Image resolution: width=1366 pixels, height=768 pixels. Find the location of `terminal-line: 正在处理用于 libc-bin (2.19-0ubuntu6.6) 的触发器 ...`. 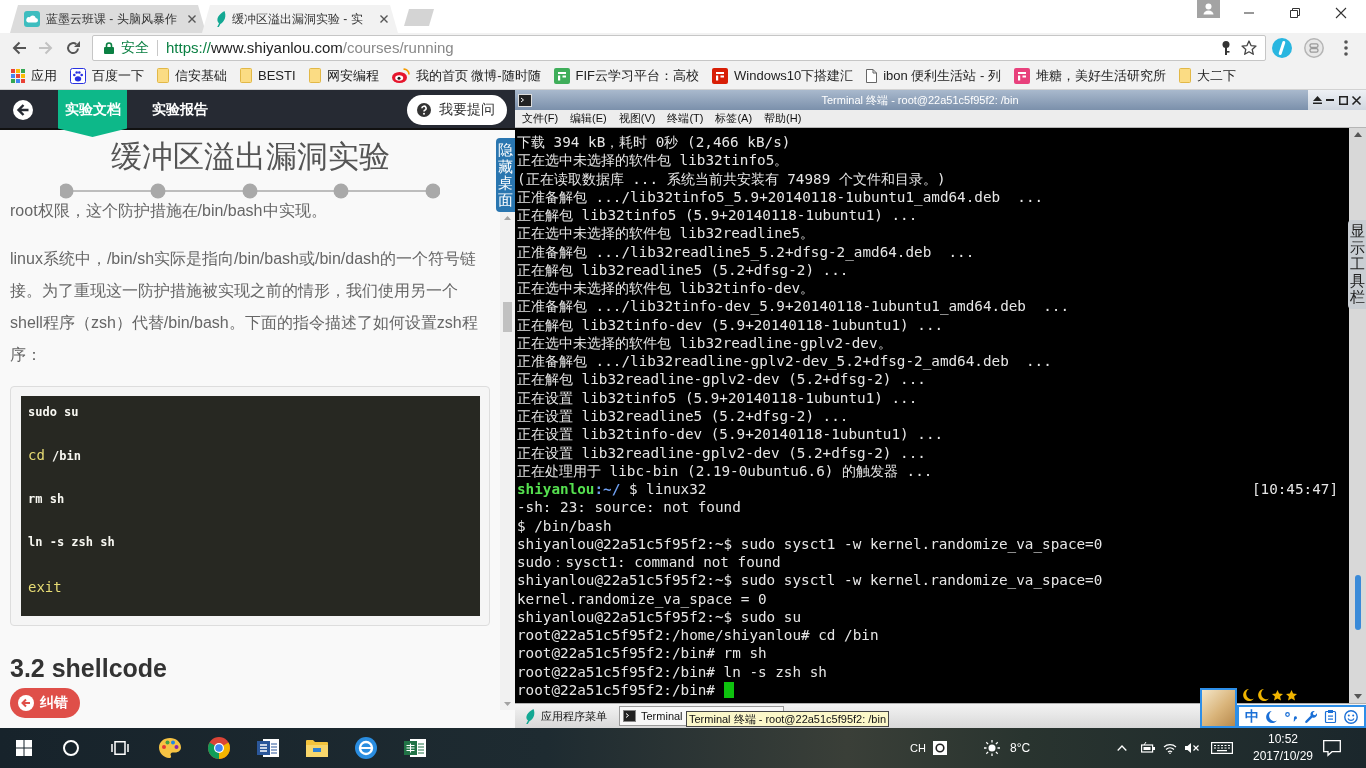

terminal-line: 正在处理用于 libc-bin (2.19-0ubuntu6.6) 的触发器 ... is located at coordinates (725, 471).